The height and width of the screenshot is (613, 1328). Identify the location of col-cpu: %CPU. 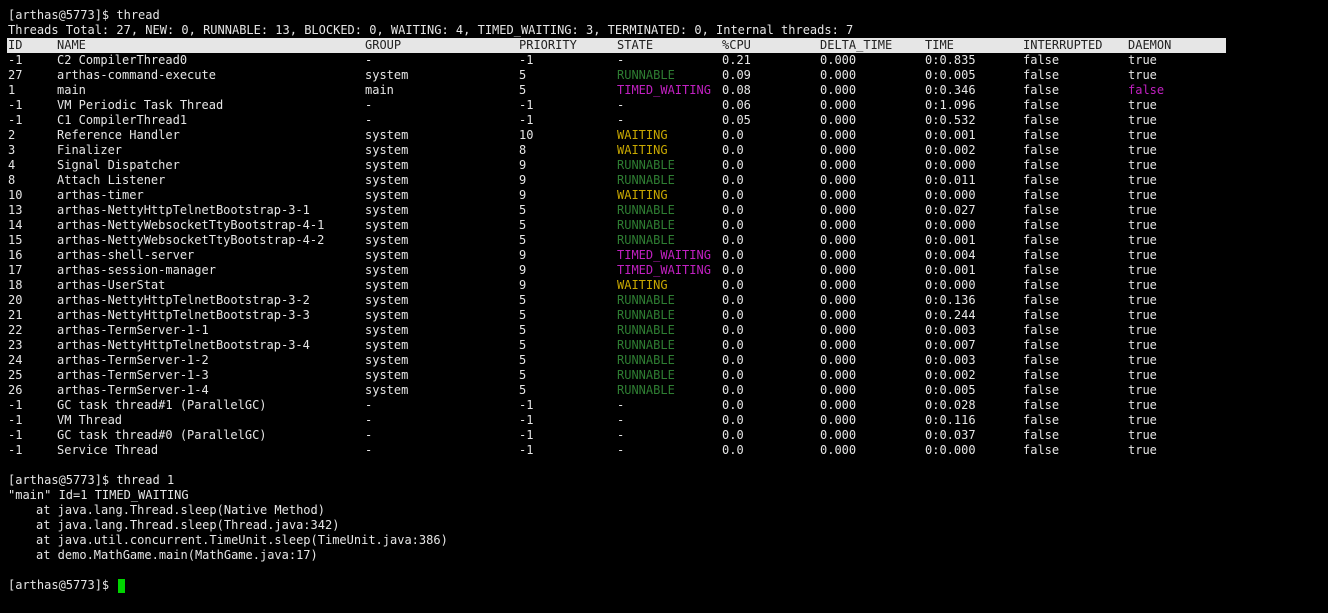
(736, 45).